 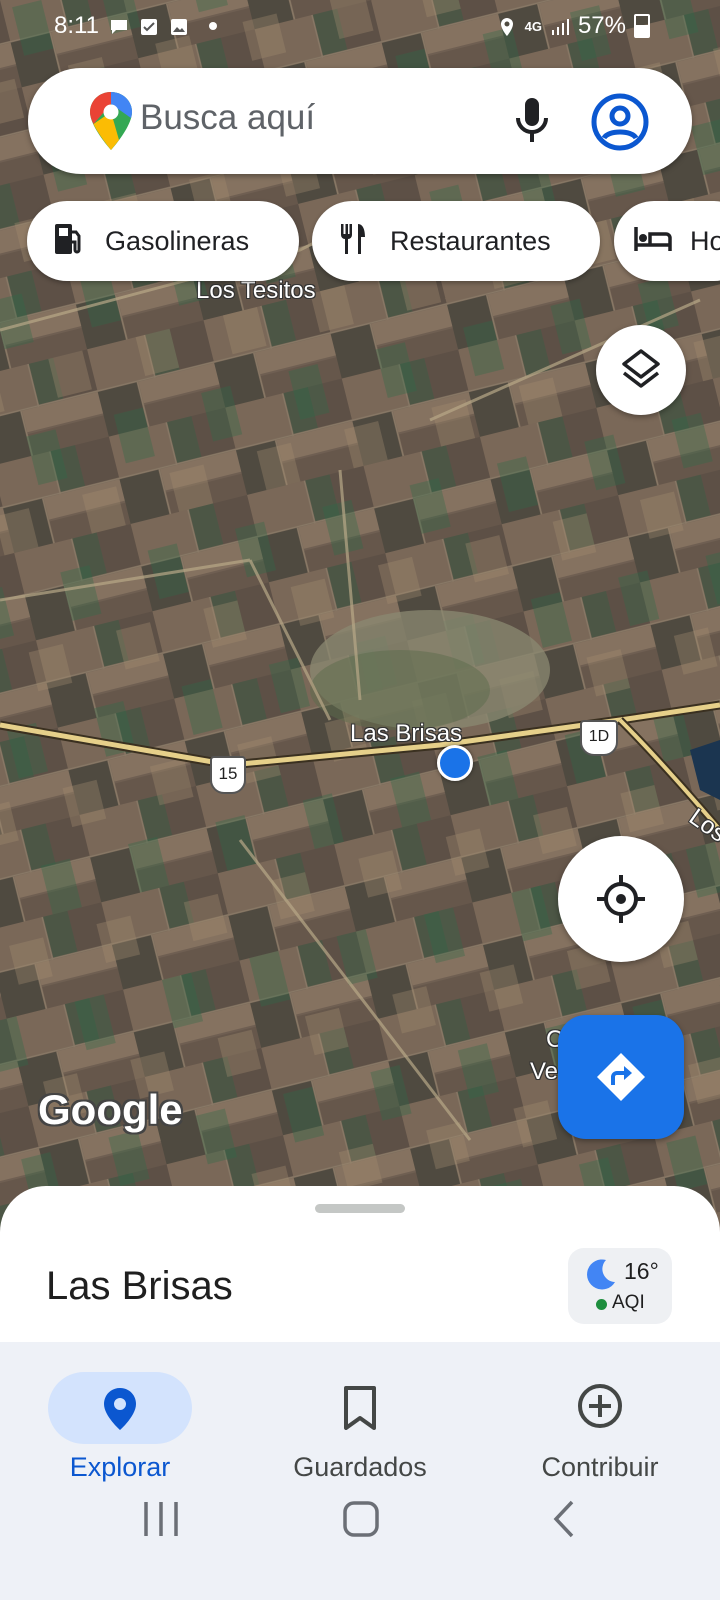 I want to click on google-watermark: Google, so click(x=110, y=1109).